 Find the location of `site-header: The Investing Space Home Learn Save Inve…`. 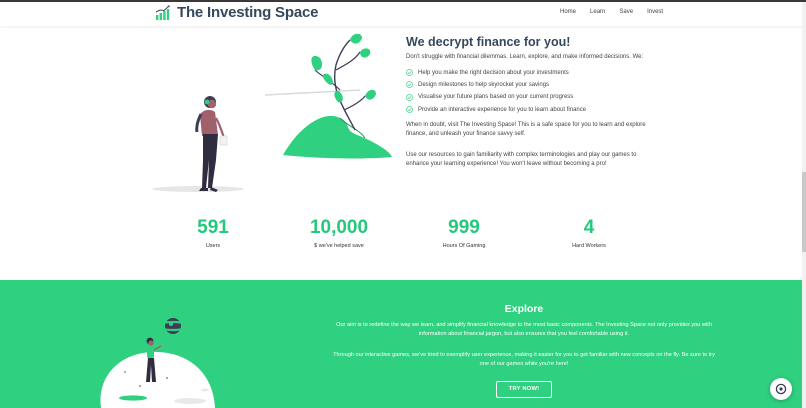

site-header: The Investing Space Home Learn Save Inve… is located at coordinates (403, 14).